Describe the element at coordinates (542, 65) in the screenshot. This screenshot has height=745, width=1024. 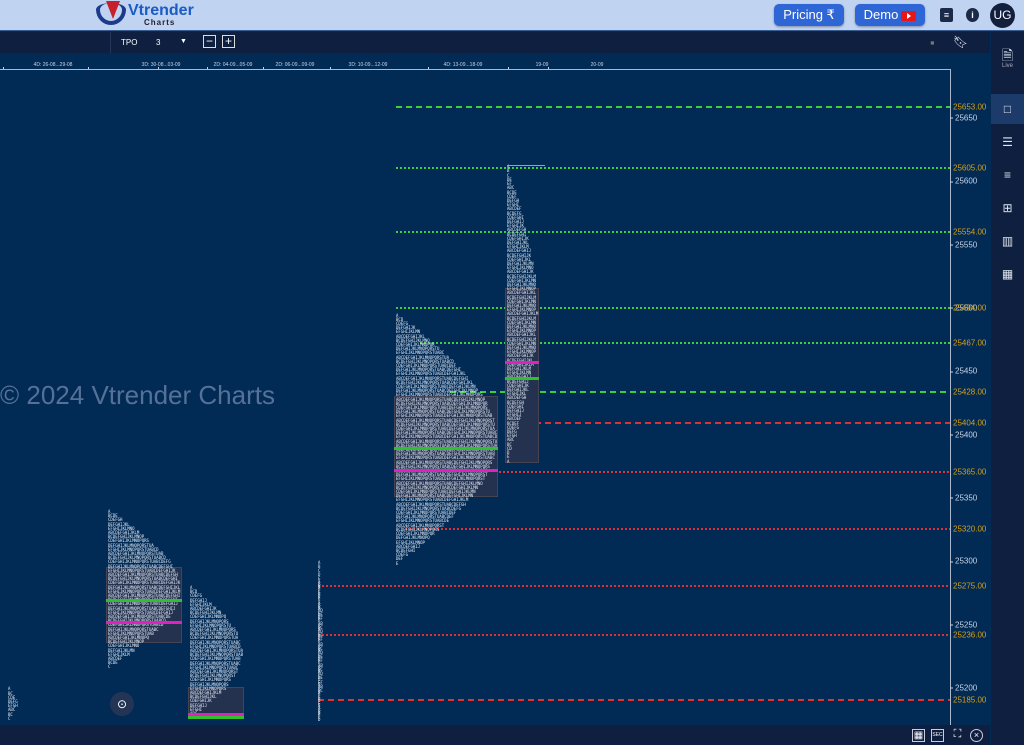
I see `date-label: 19-09` at that location.